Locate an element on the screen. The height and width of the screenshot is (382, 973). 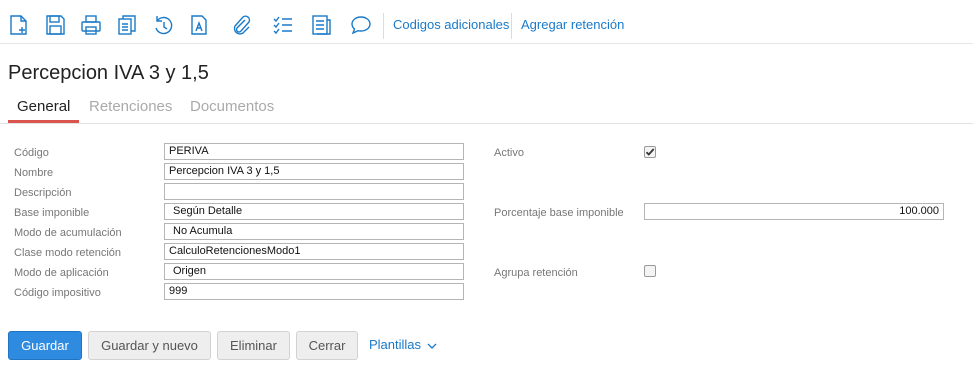
eliminar-button: Eliminar is located at coordinates (253, 345).